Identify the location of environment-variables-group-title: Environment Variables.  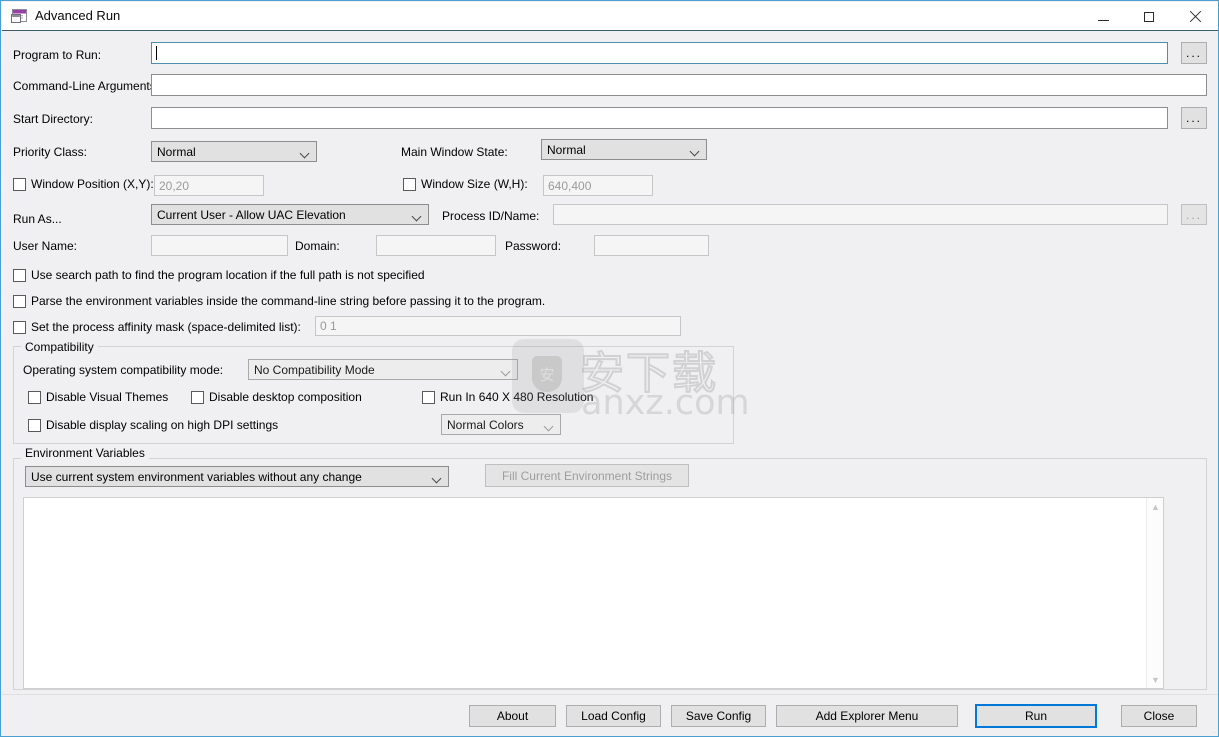
(85, 453).